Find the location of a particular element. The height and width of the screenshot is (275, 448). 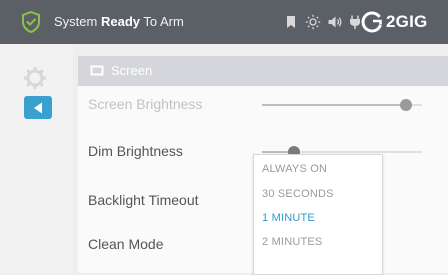

slider-knob is located at coordinates (406, 105).